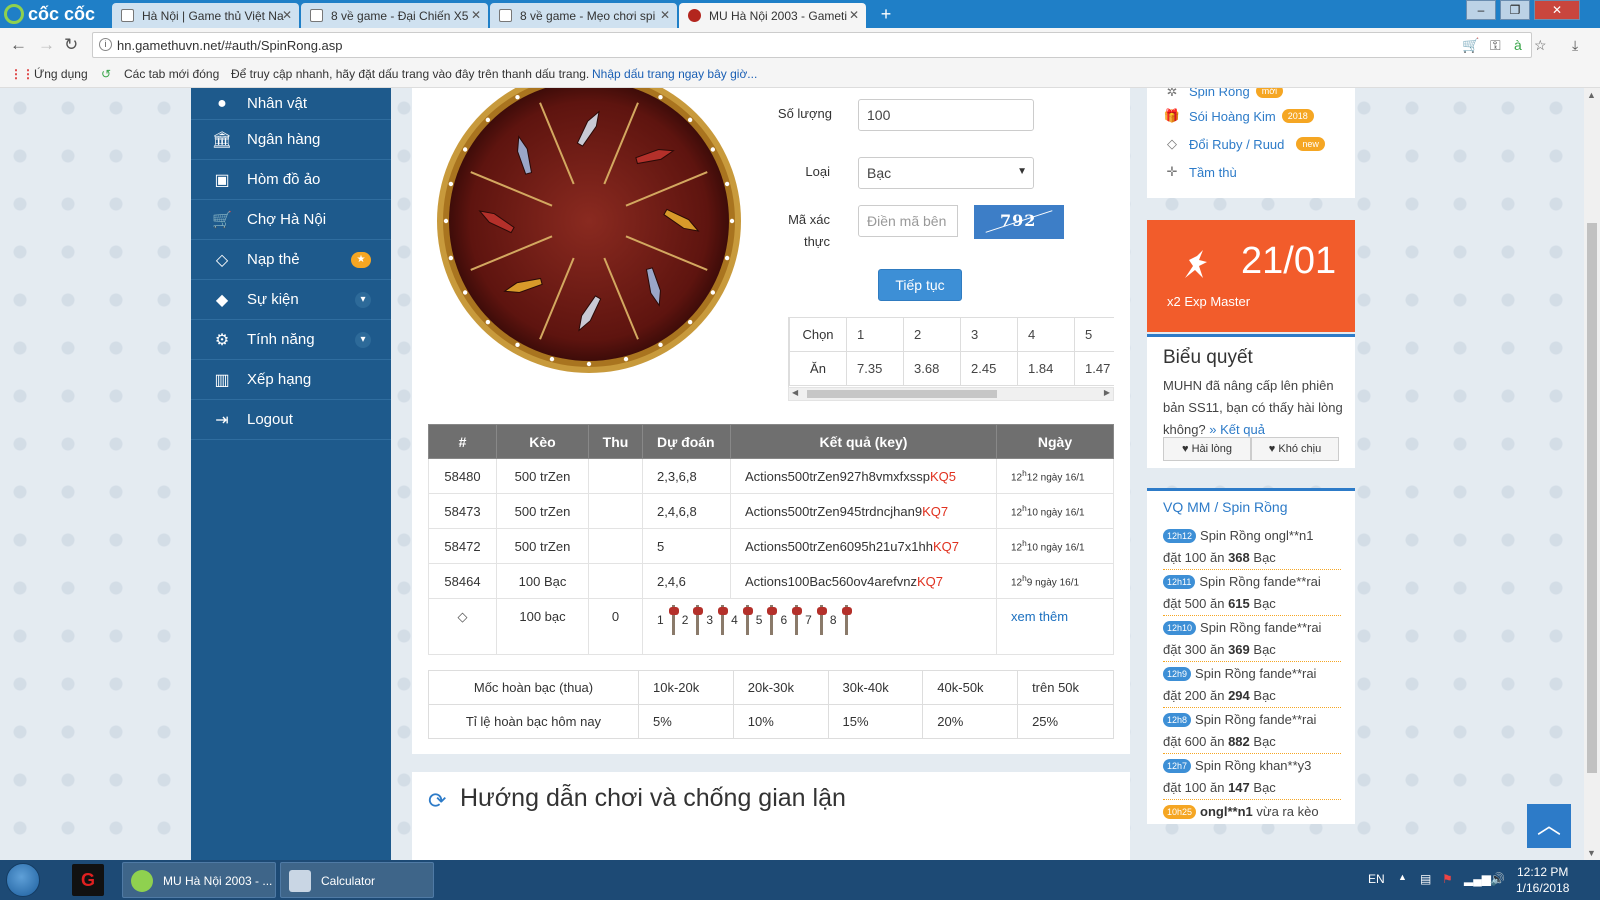 The image size is (1600, 900). I want to click on tab-meo-choi: 8 về game - Mẹo chơi spi ✕, so click(583, 15).